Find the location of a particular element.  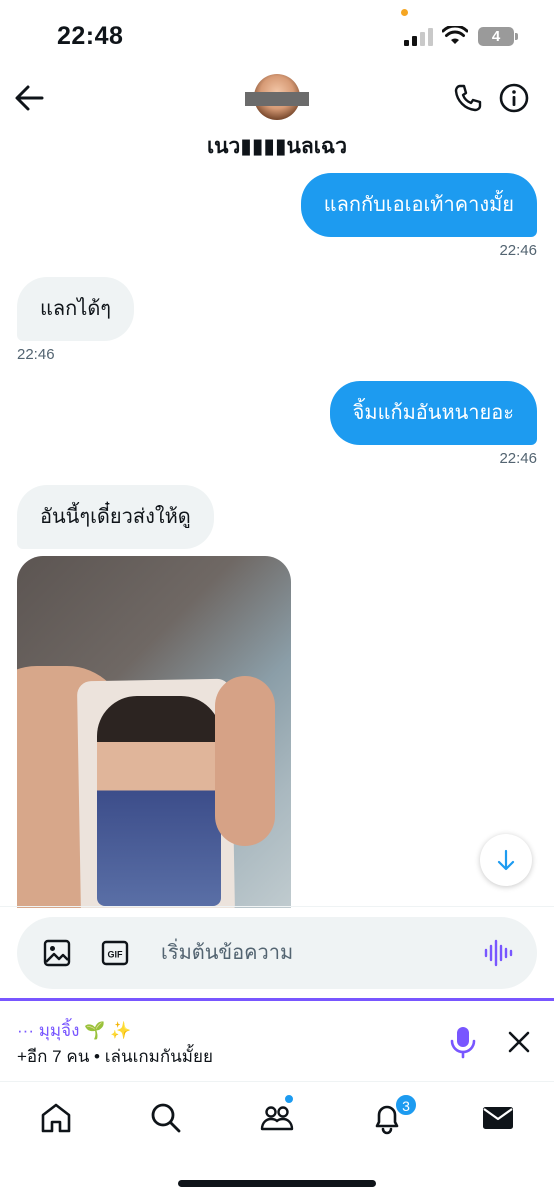

gif-icon: GIF is located at coordinates (115, 953).